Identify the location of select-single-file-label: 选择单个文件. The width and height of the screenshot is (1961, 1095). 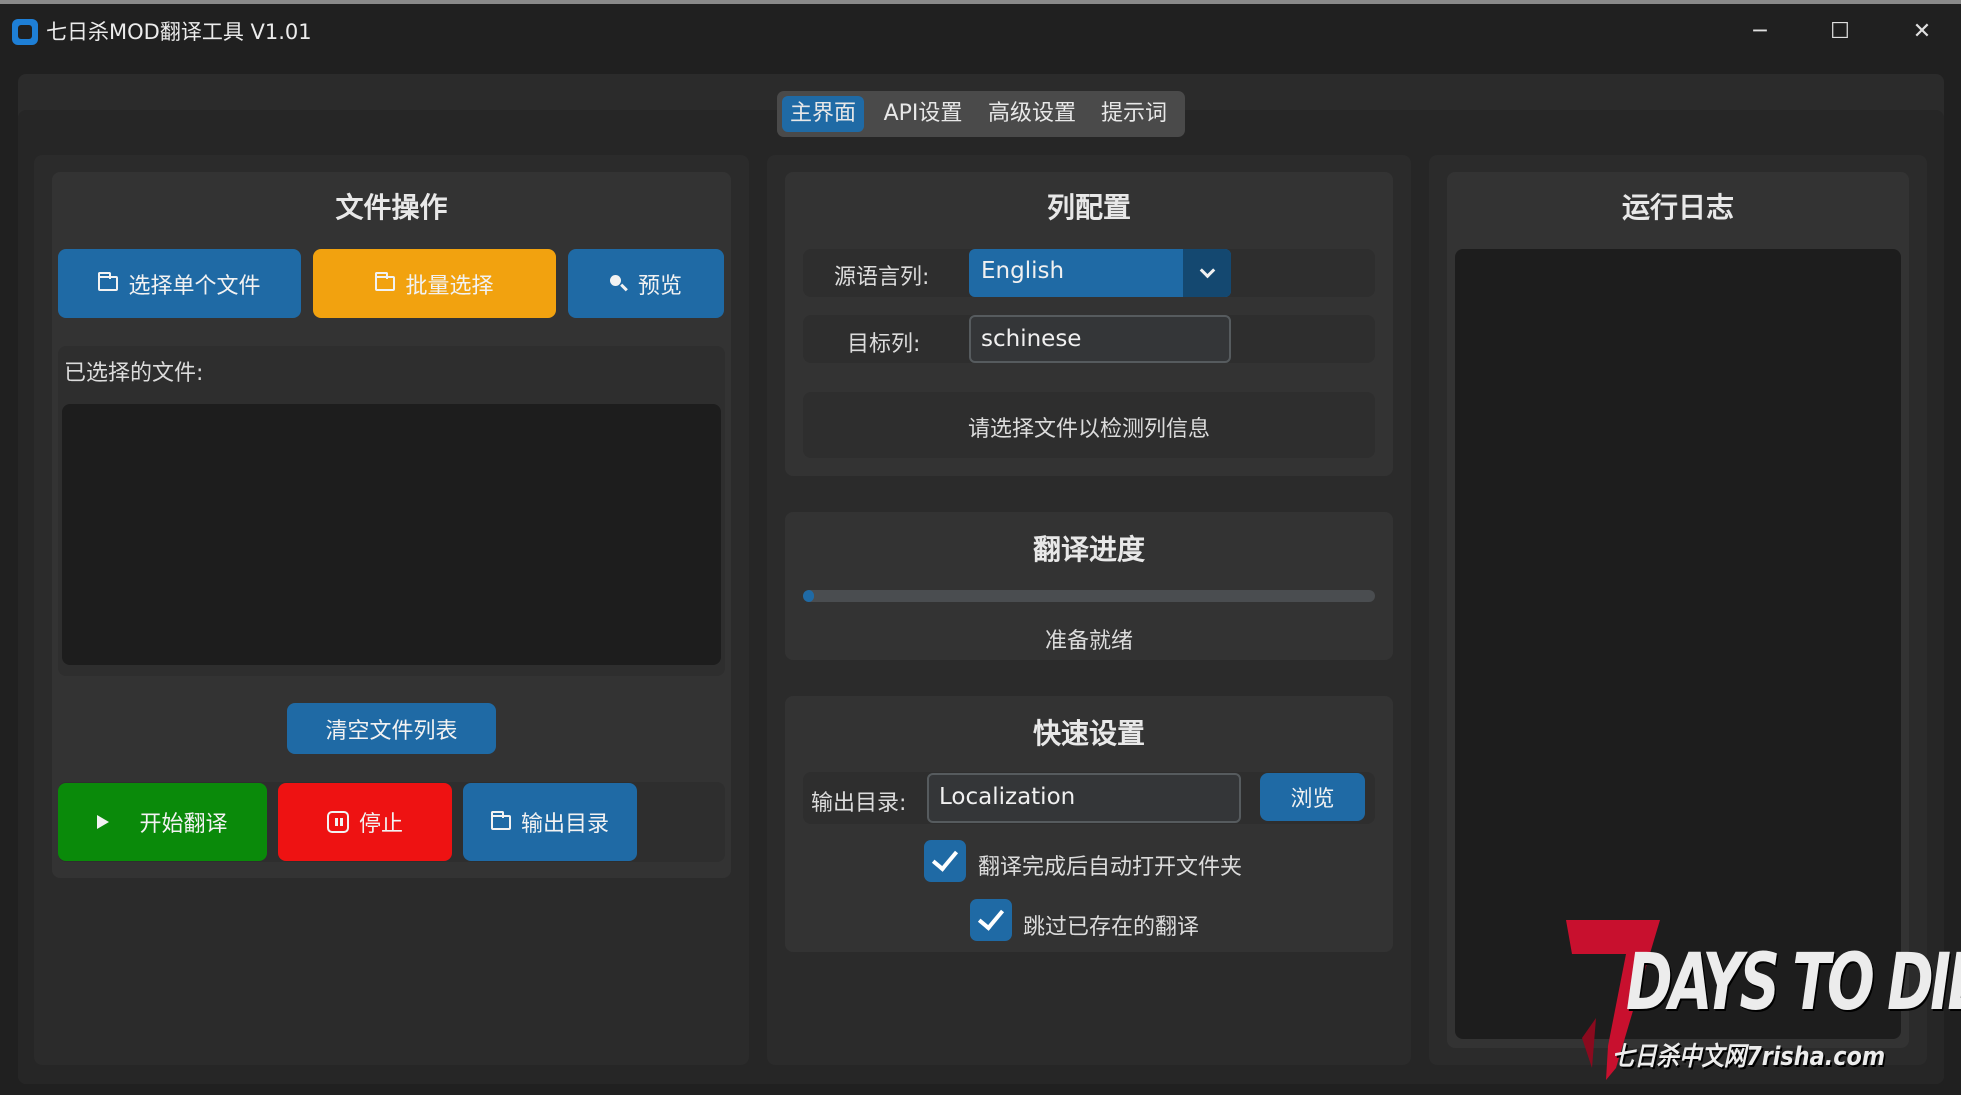
(194, 286).